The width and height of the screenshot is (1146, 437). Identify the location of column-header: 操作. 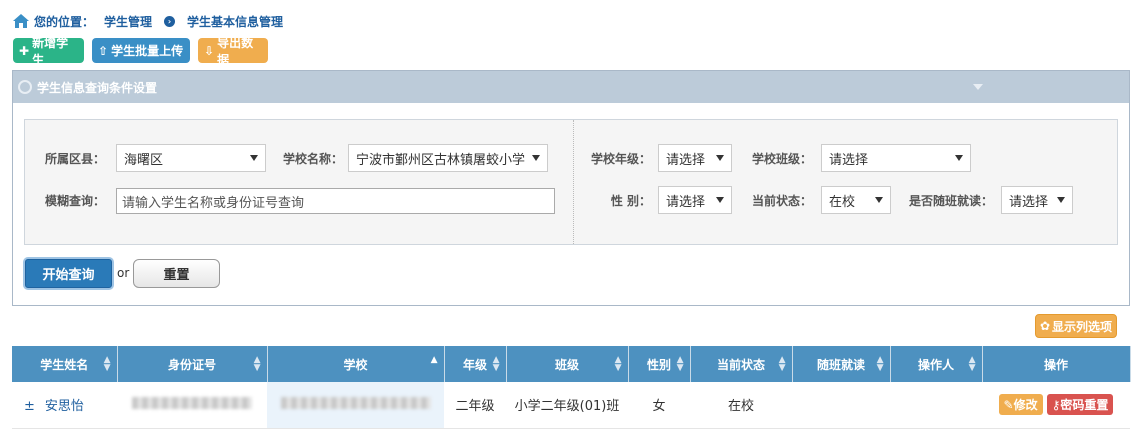
(1056, 364).